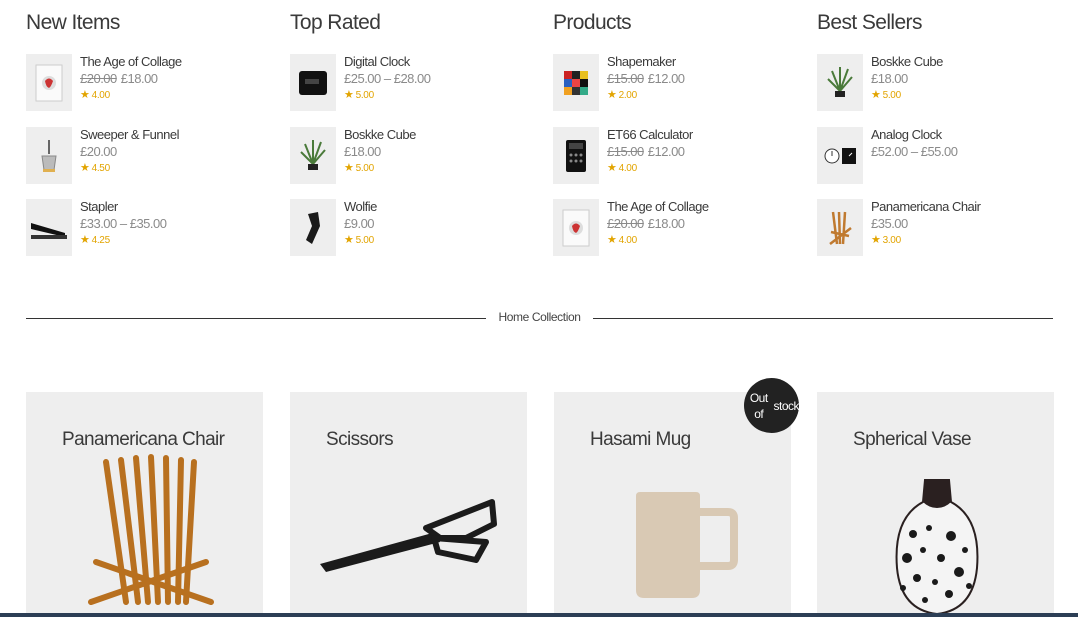  Describe the element at coordinates (387, 78) in the screenshot. I see `product-price: £25.00 – £28.00` at that location.